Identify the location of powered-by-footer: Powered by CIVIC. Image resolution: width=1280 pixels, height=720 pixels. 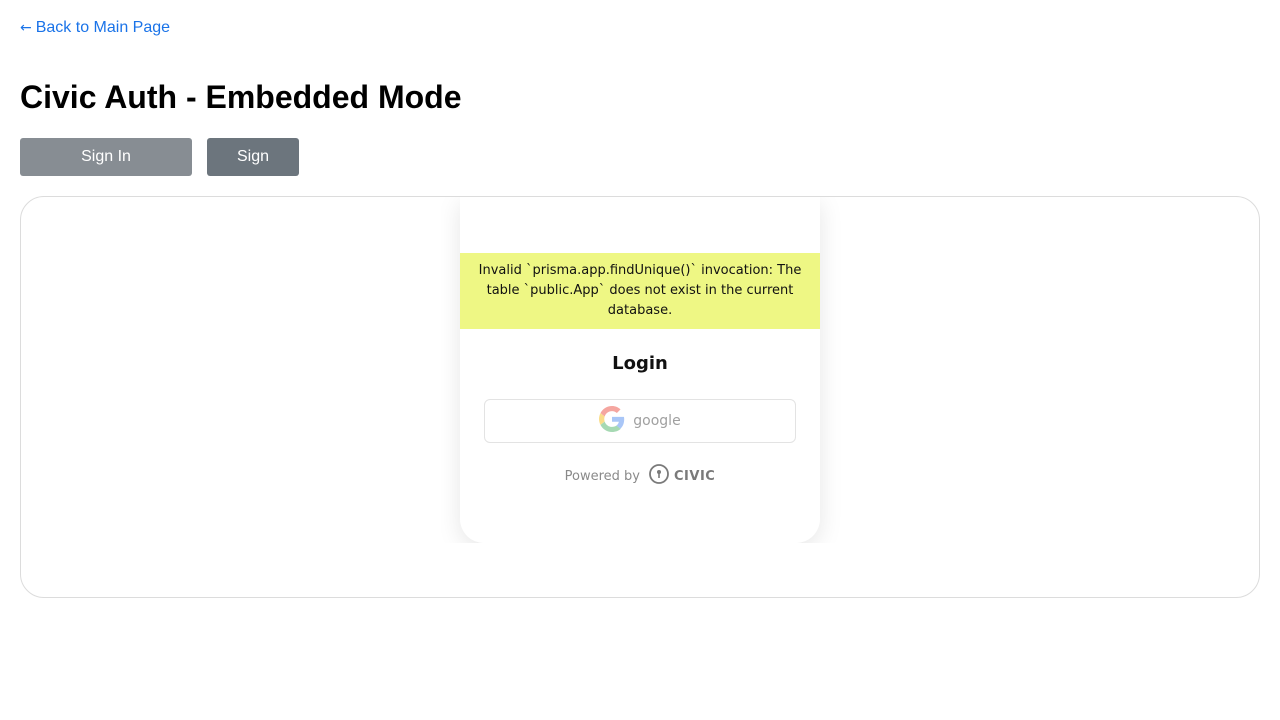
(640, 476).